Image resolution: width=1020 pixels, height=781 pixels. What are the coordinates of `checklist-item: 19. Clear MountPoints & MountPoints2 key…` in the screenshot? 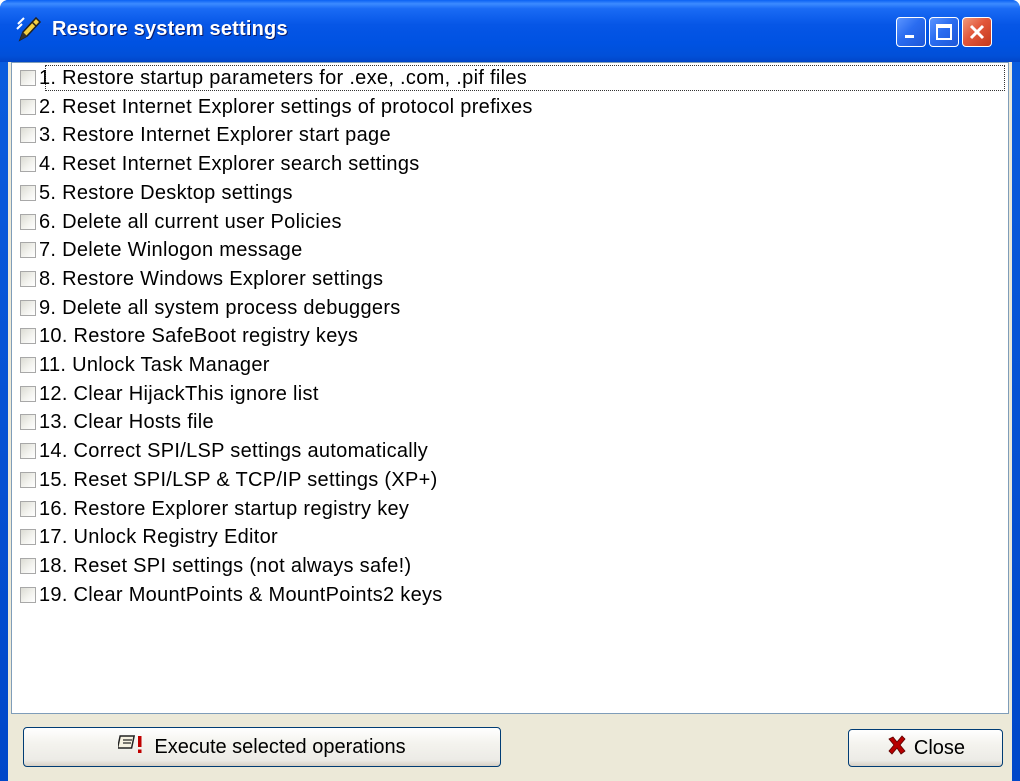 It's located at (507, 595).